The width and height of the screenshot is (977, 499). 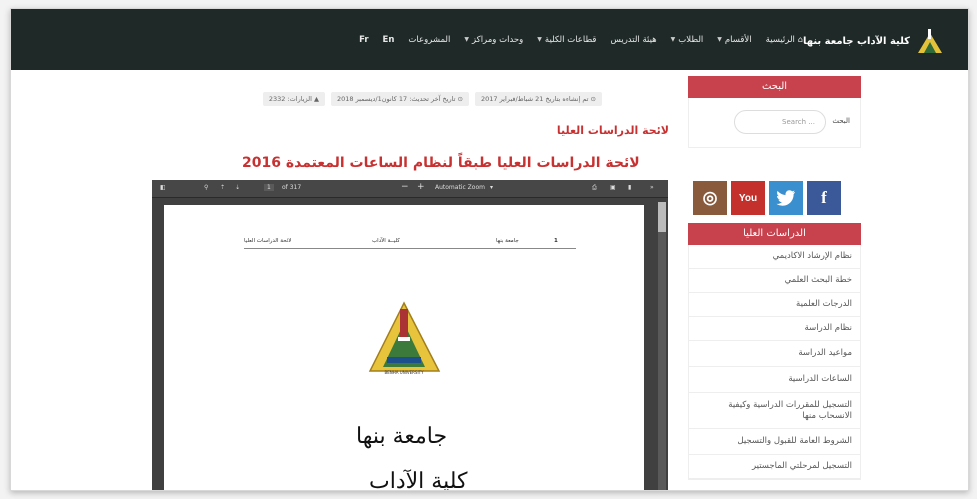 I want to click on list-item: خطة البحث العلمي, so click(x=774, y=281).